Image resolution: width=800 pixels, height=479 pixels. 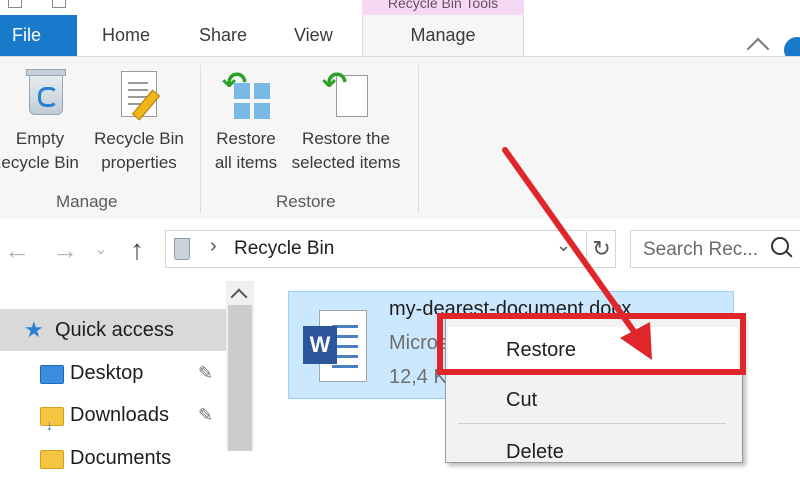 I want to click on button-label-line1: Empty, so click(x=40, y=138).